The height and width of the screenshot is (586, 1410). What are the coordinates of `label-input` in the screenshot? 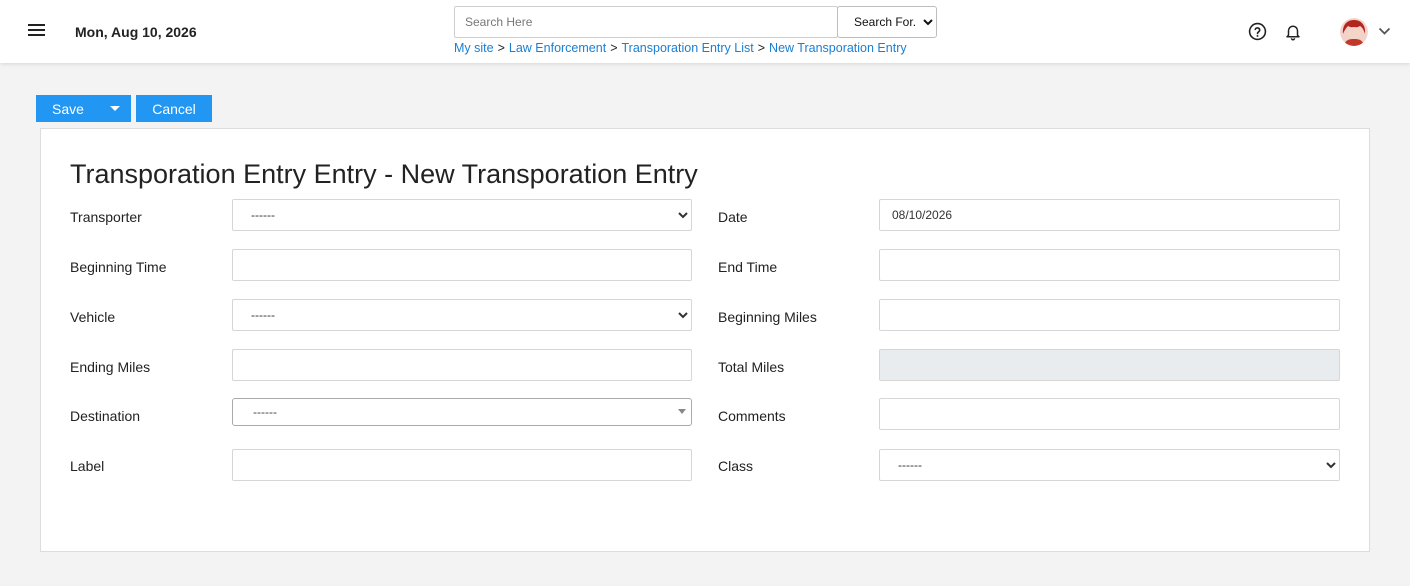 It's located at (462, 465).